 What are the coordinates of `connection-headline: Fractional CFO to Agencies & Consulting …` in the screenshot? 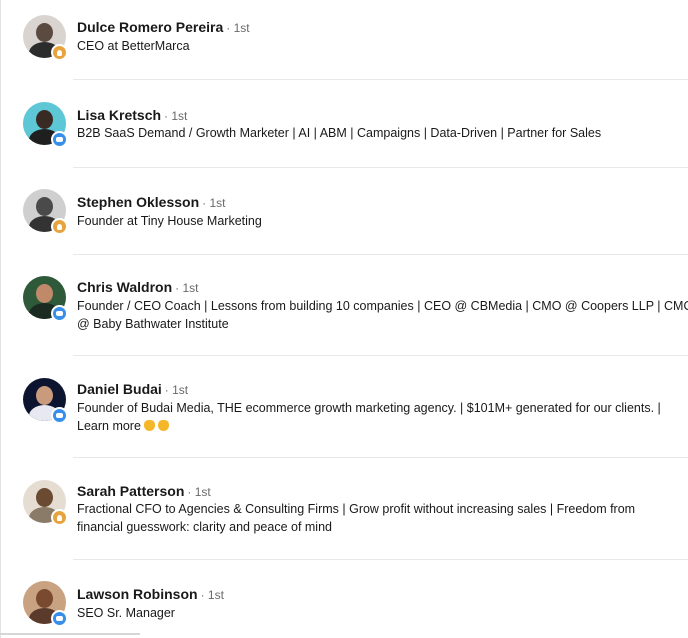 It's located at (356, 509).